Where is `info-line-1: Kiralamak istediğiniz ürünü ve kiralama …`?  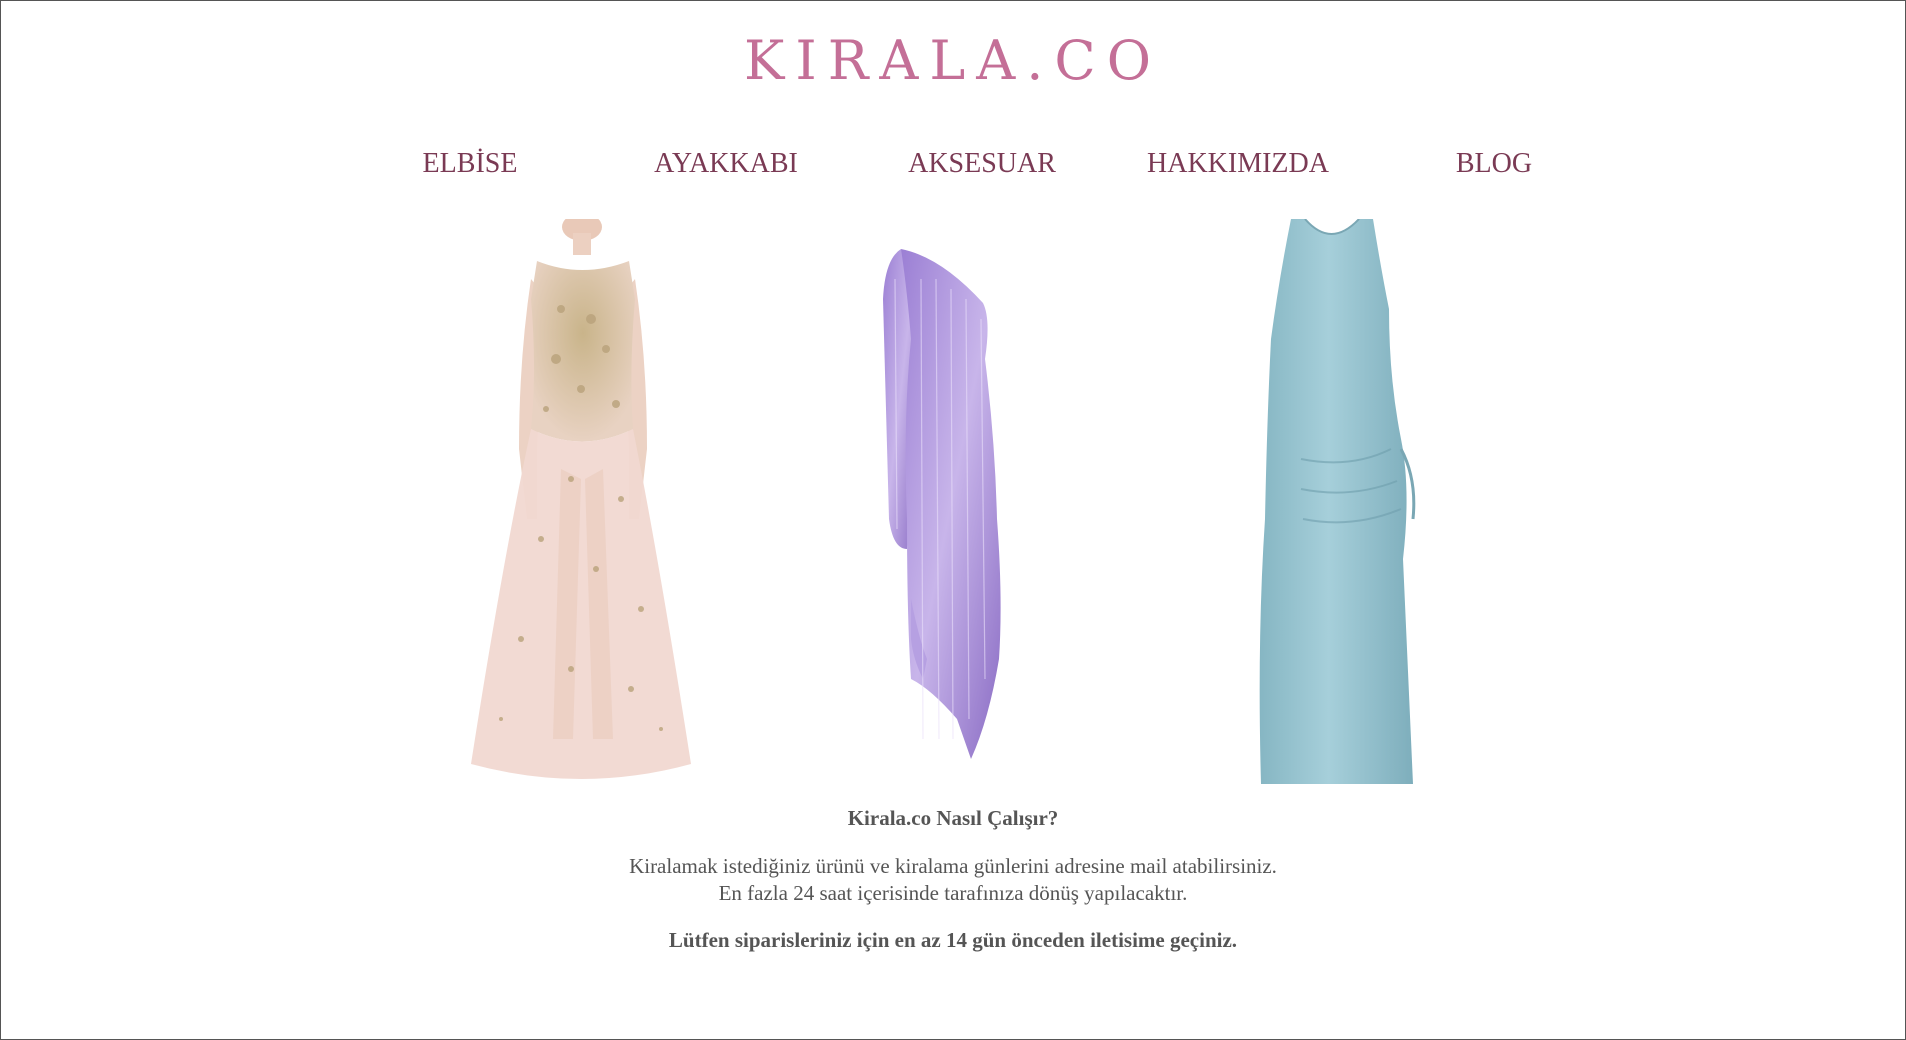 info-line-1: Kiralamak istediğiniz ürünü ve kiralama … is located at coordinates (953, 866).